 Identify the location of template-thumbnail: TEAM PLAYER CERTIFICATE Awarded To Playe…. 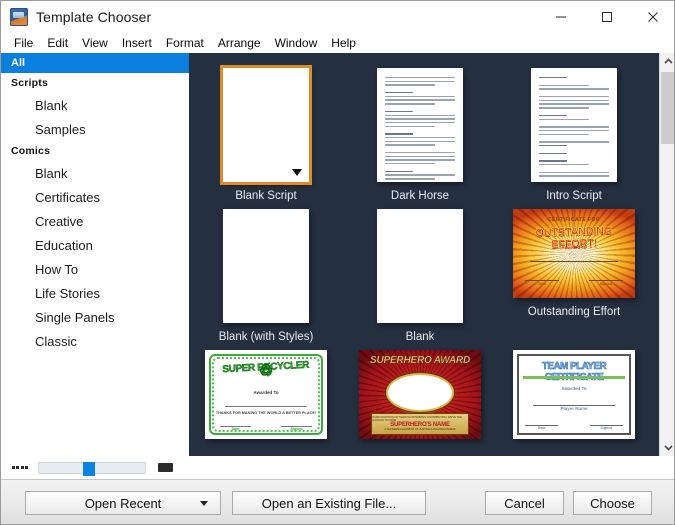
(574, 394).